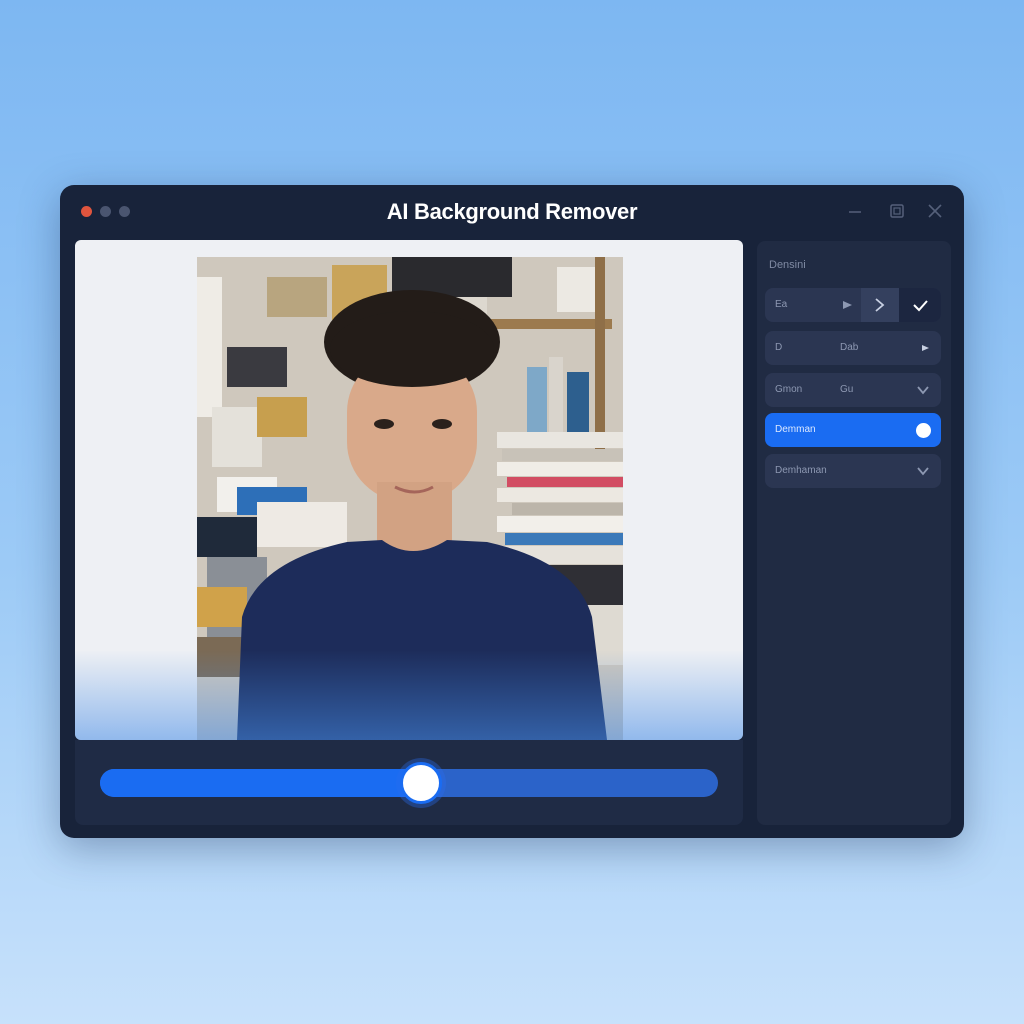 The image size is (1024, 1024). Describe the element at coordinates (853, 471) in the screenshot. I see `settings-row-5: Demhaman` at that location.